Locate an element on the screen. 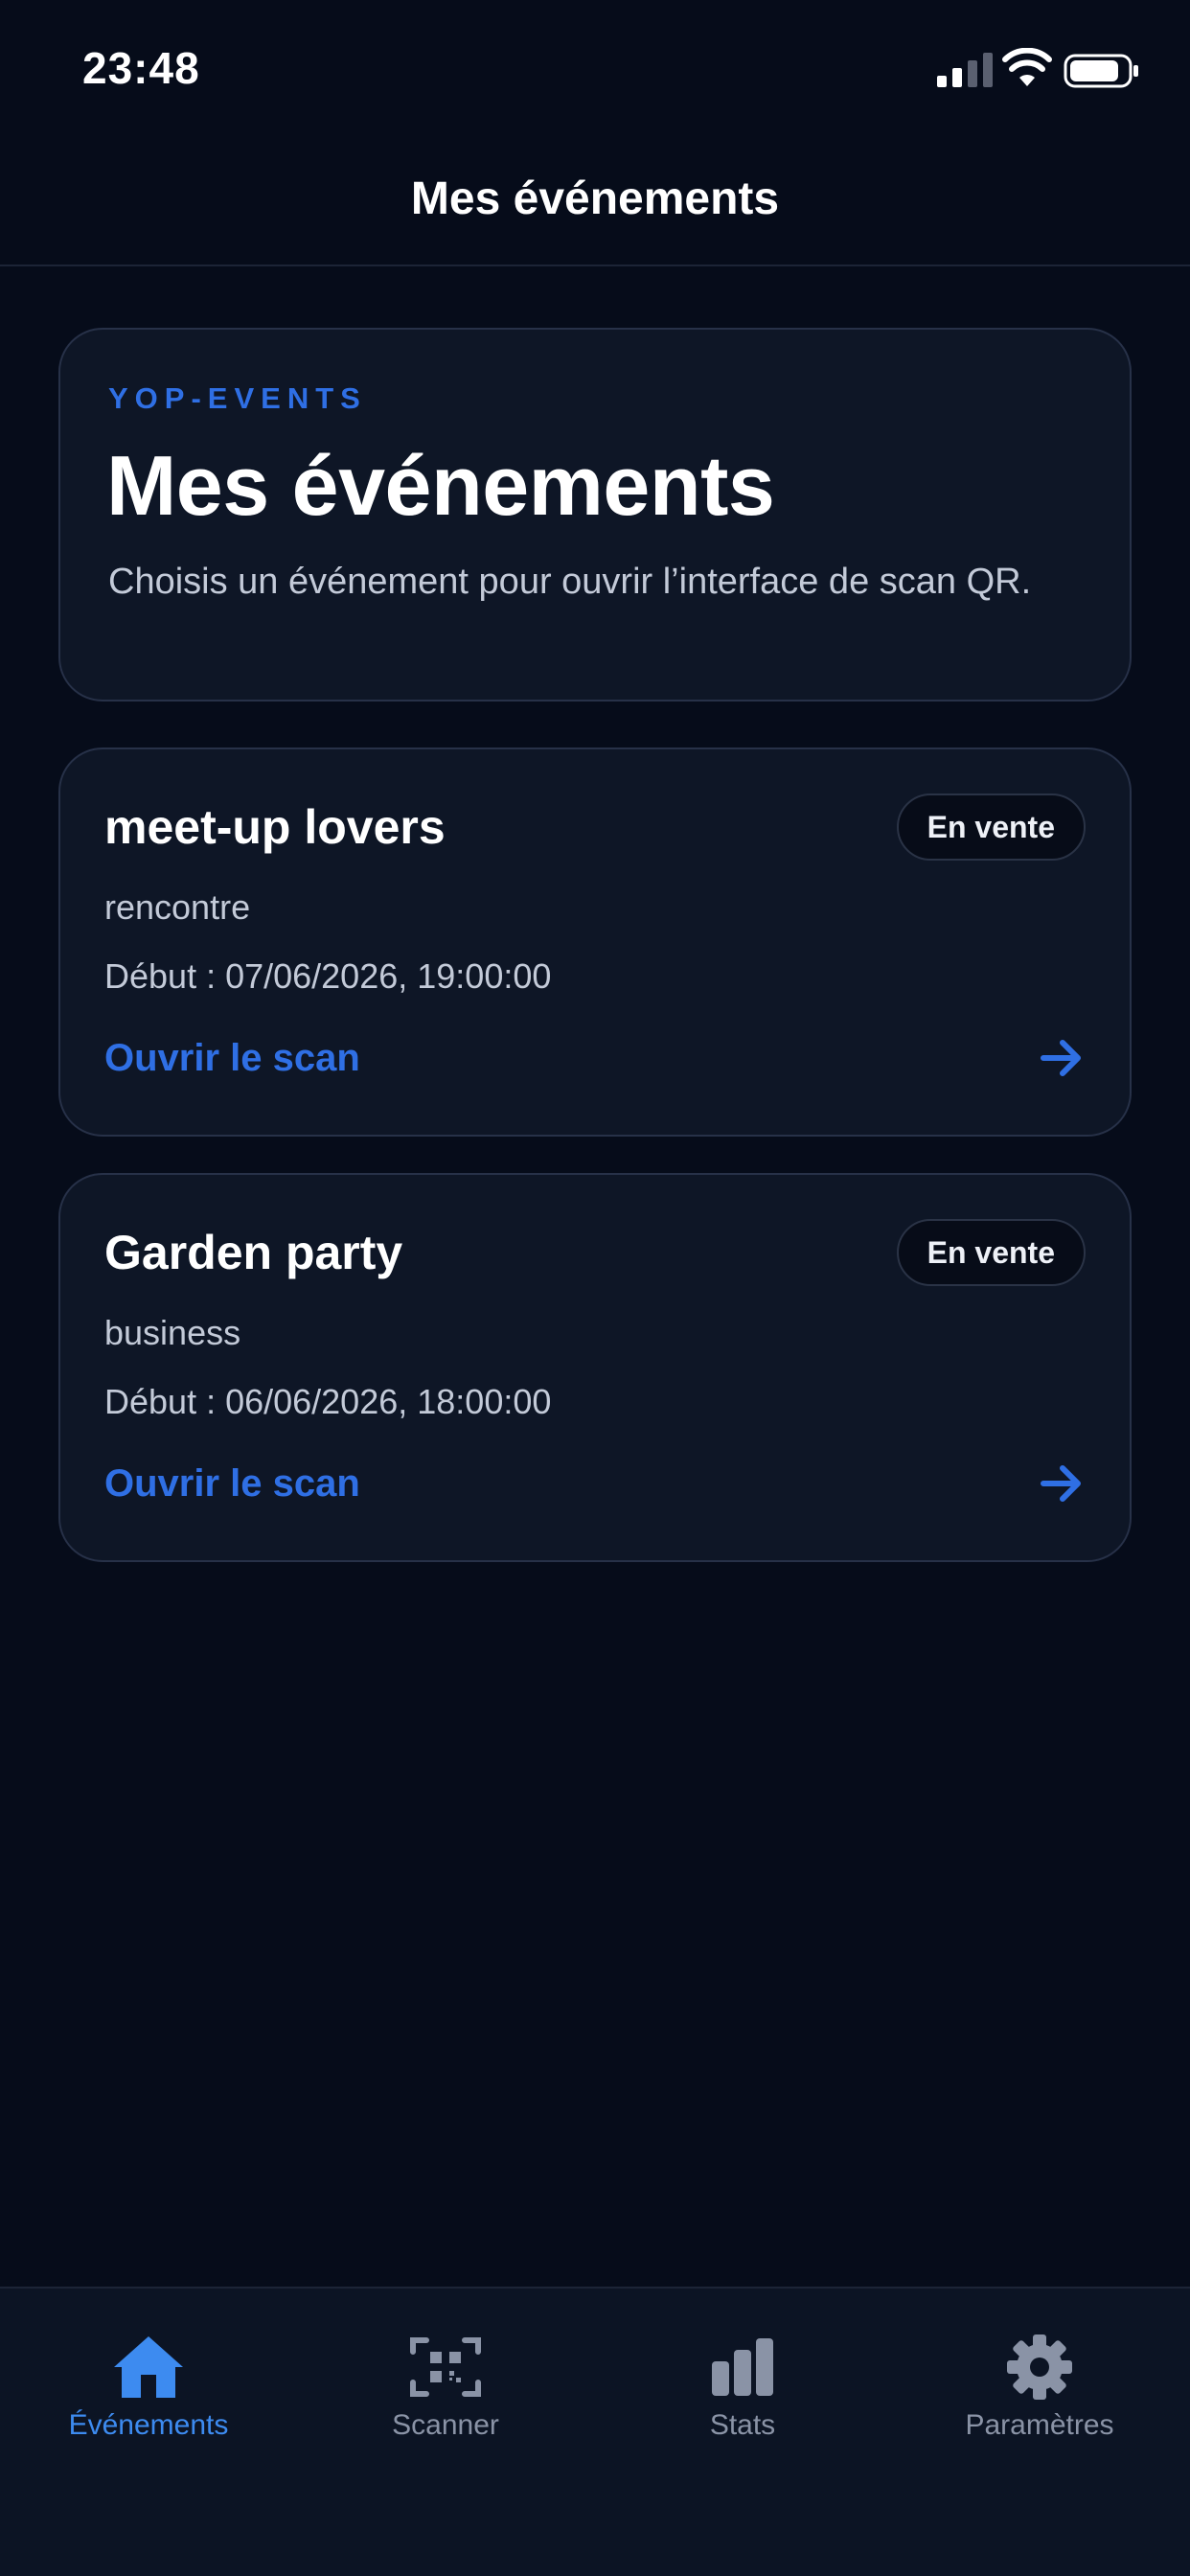 The width and height of the screenshot is (1190, 2576). event-start-date: Début : 07/06/2026, 19:00:00 is located at coordinates (328, 976).